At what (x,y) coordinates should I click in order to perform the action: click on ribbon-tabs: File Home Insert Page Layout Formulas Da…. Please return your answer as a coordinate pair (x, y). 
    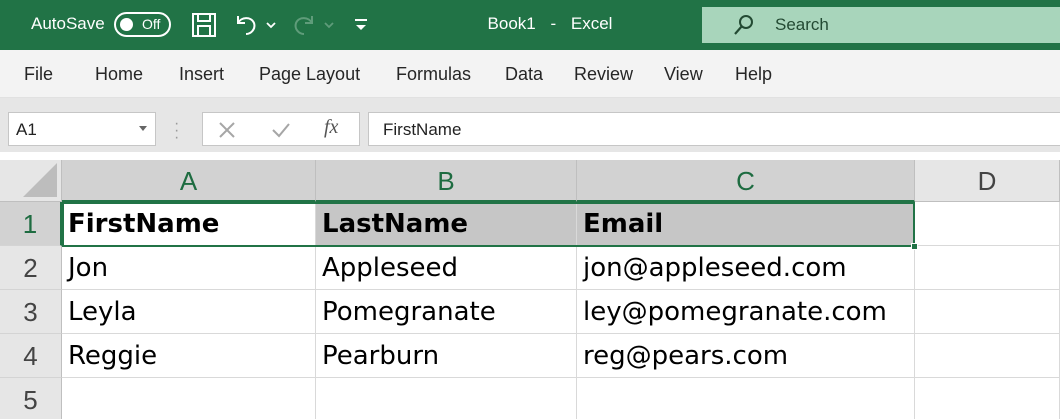
    Looking at the image, I should click on (530, 74).